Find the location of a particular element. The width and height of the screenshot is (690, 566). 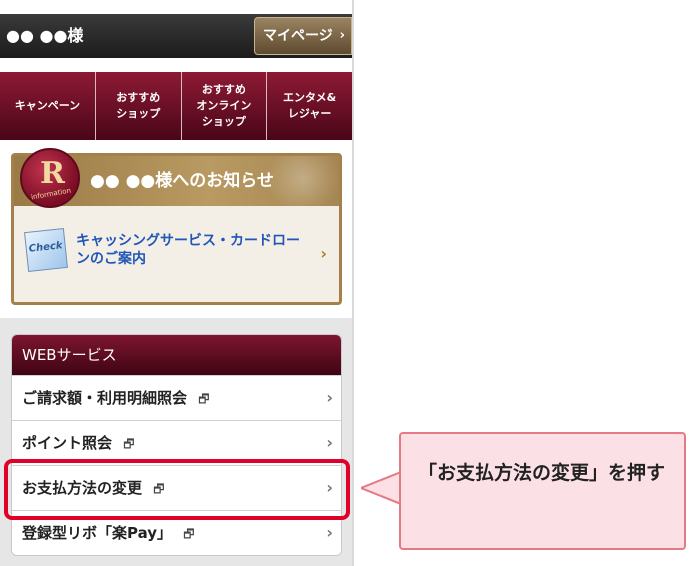

menu-item-label: ご請求額・利用明細照会 is located at coordinates (105, 398).